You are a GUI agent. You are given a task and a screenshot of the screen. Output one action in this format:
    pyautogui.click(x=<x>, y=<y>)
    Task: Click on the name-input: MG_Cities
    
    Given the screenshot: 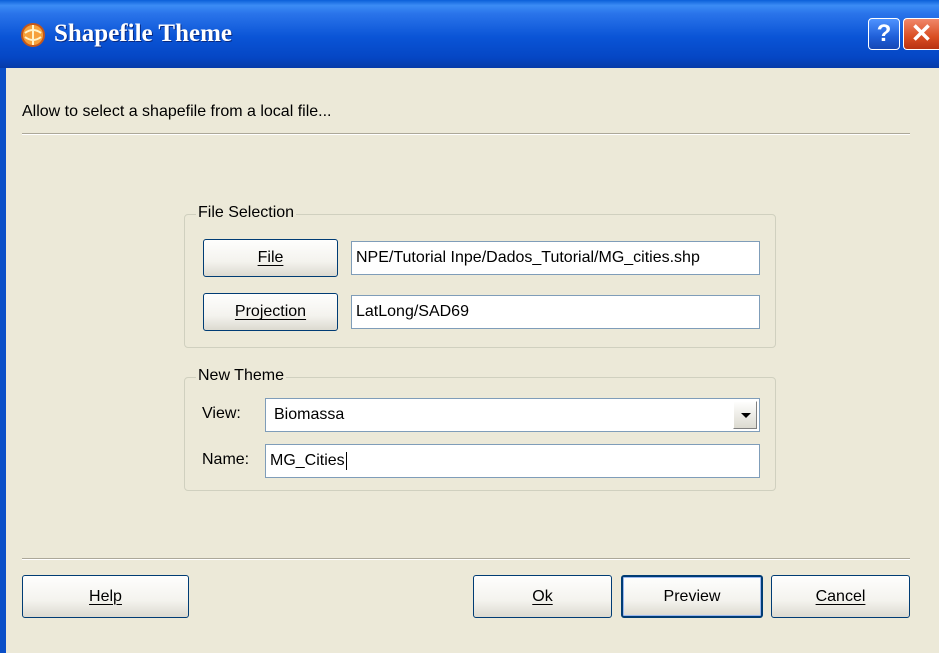 What is the action you would take?
    pyautogui.click(x=512, y=461)
    